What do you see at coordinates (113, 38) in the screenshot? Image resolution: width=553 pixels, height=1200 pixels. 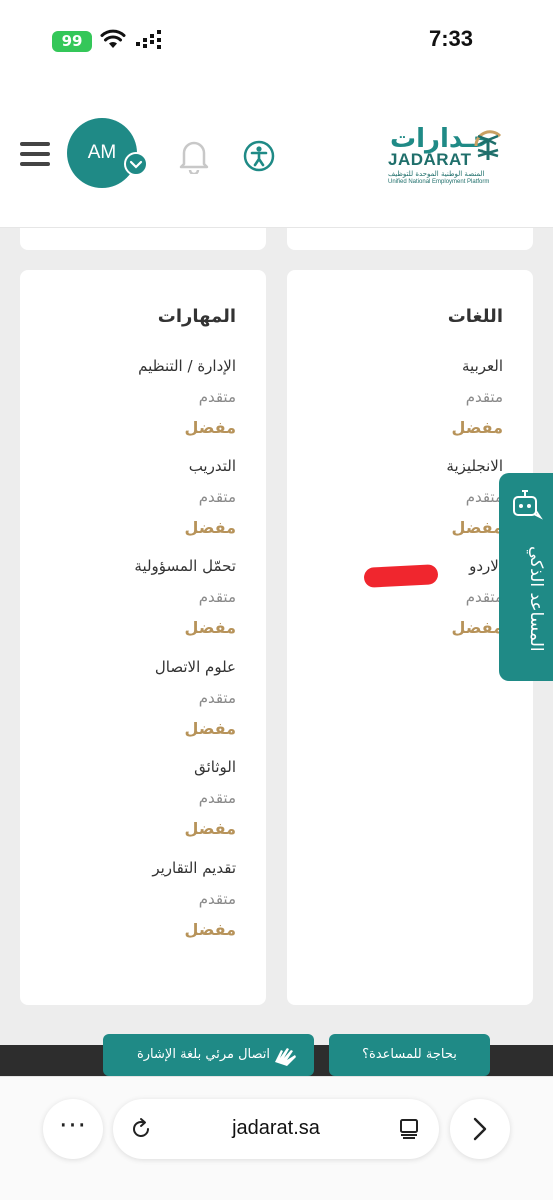 I see `wifi-icon` at bounding box center [113, 38].